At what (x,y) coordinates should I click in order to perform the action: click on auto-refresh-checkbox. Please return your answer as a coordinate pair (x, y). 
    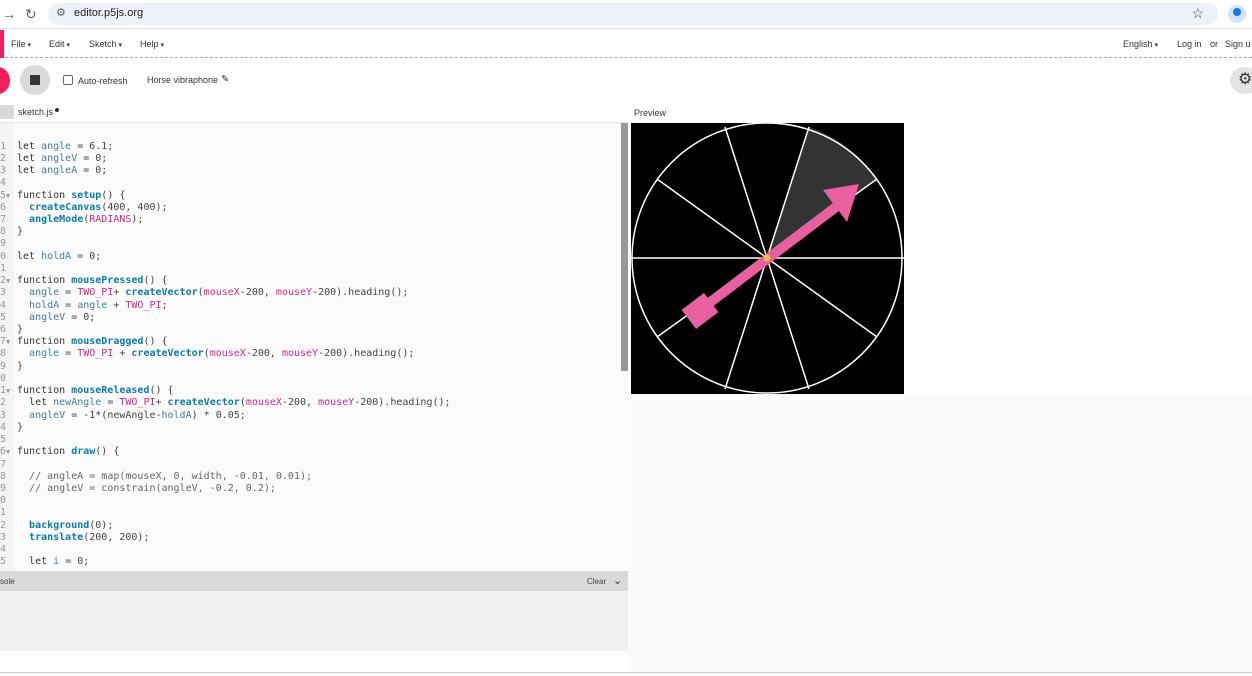
    Looking at the image, I should click on (68, 80).